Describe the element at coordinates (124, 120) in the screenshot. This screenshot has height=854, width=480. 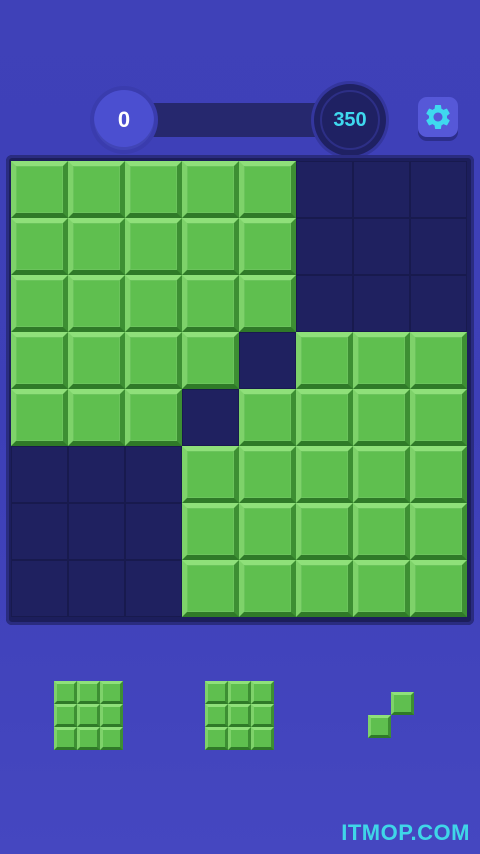
I see `current-score: 0` at that location.